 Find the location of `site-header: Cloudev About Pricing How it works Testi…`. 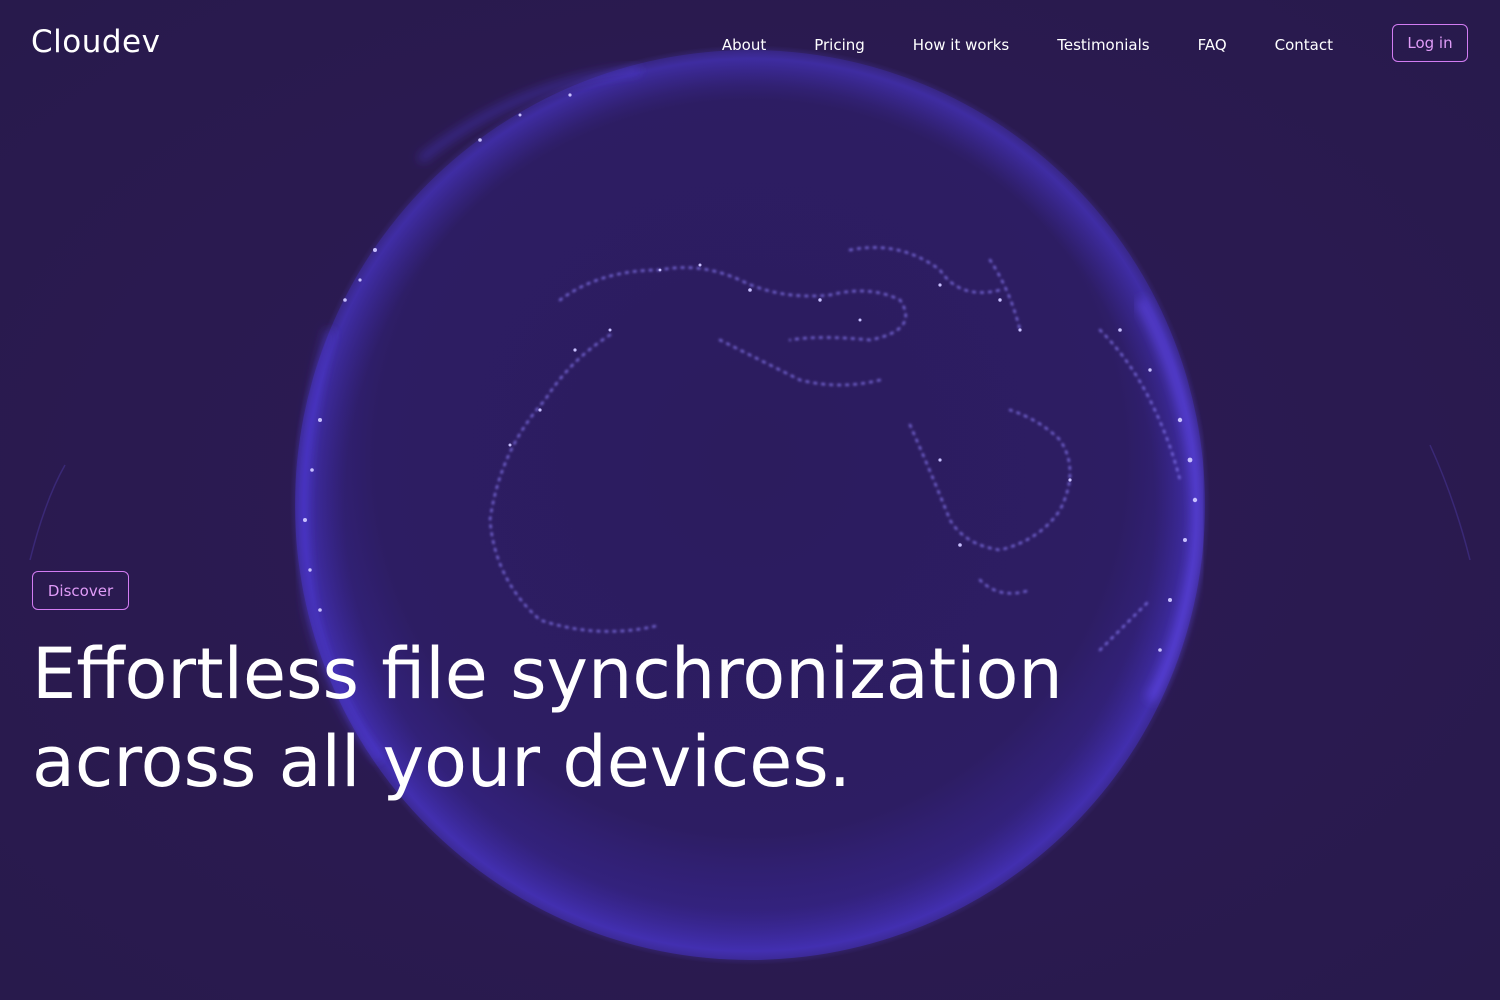

site-header: Cloudev About Pricing How it works Testi… is located at coordinates (750, 45).